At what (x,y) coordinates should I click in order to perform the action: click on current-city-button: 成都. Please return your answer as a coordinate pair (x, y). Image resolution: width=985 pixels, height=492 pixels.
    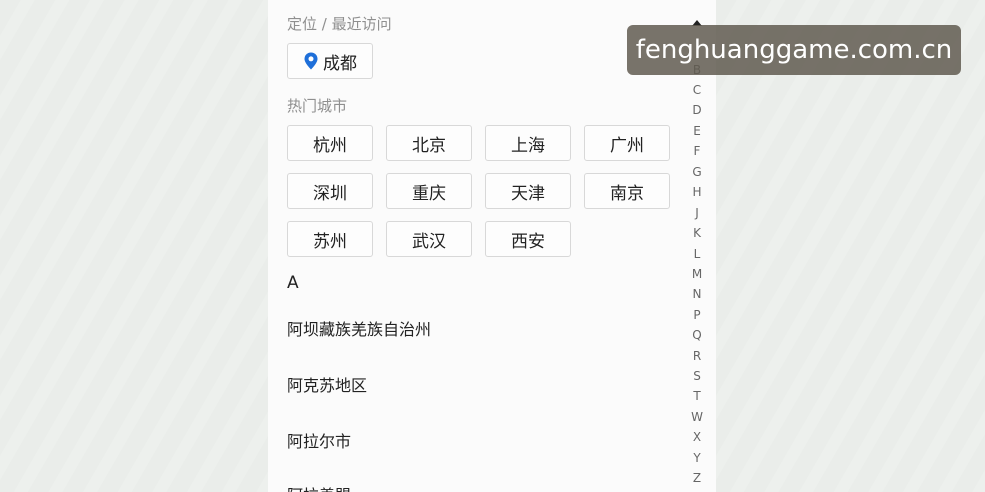
    Looking at the image, I should click on (330, 61).